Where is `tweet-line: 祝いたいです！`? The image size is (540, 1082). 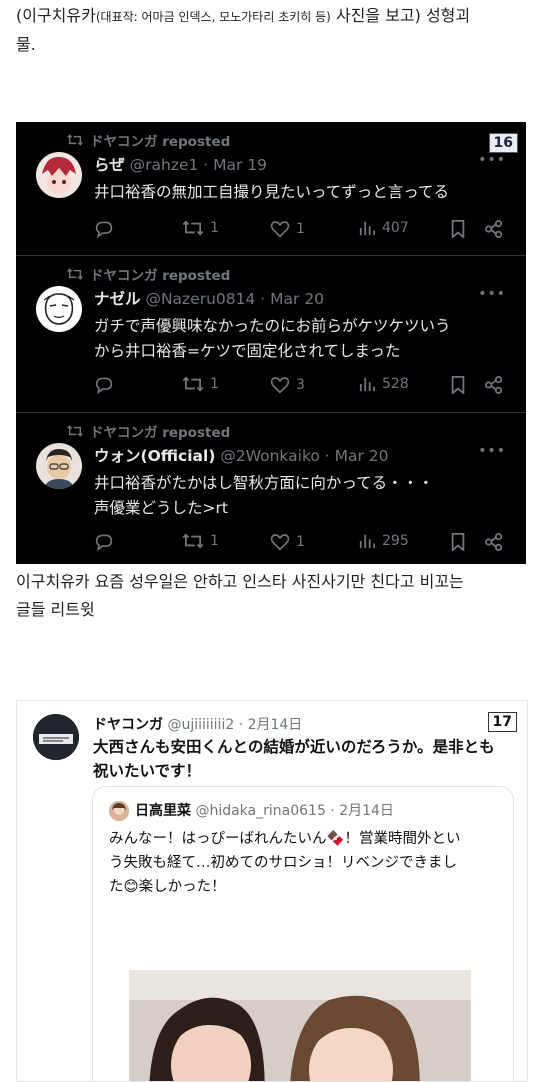
tweet-line: 祝いたいです！ is located at coordinates (147, 771).